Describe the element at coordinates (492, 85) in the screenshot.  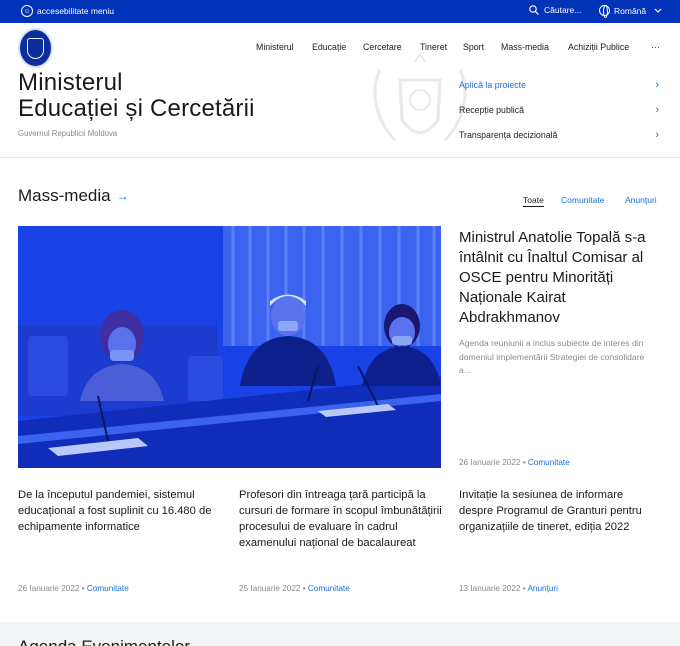
I see `quick-link-label: Aplică la proiecte` at that location.